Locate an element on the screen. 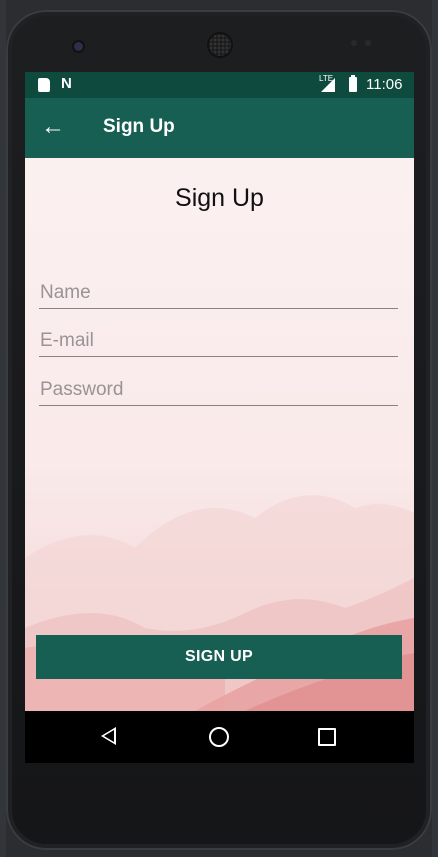 The height and width of the screenshot is (857, 438). status-bar: N LTE 11:06 is located at coordinates (219, 85).